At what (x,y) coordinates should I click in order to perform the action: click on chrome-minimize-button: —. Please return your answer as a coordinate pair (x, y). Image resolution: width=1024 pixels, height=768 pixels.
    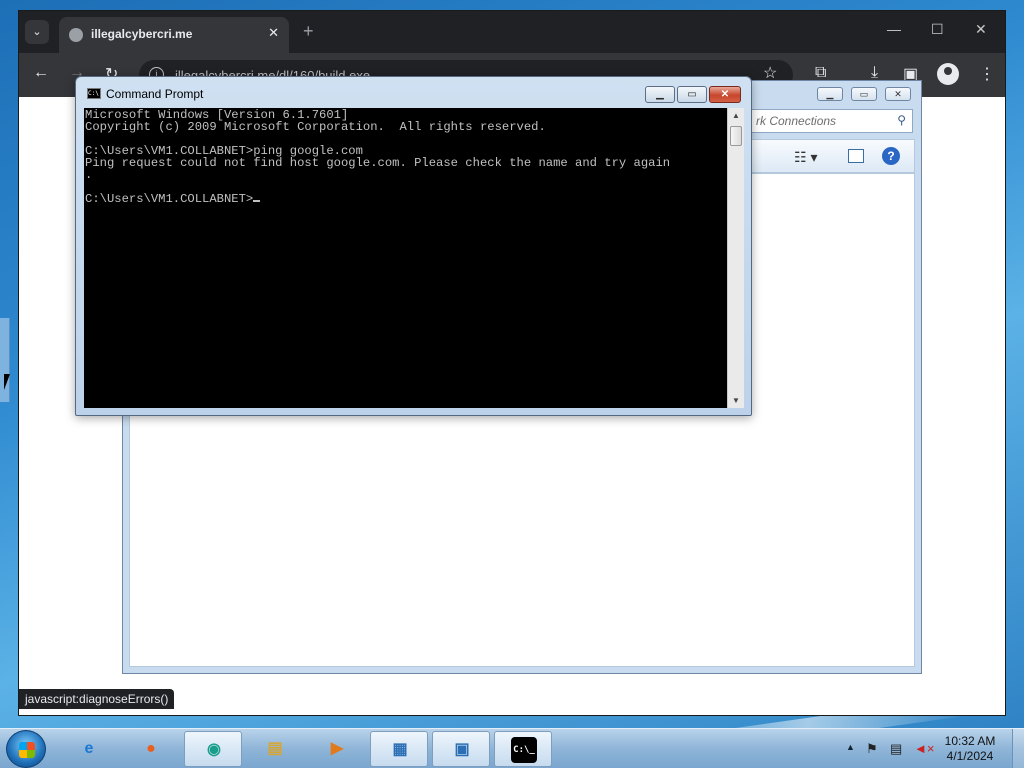
    Looking at the image, I should click on (894, 29).